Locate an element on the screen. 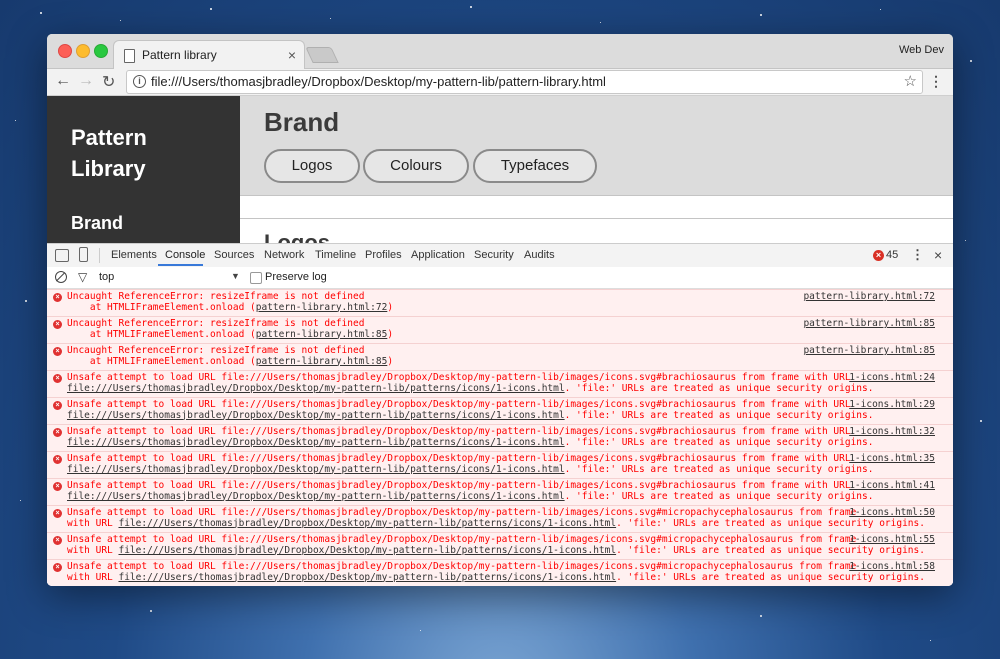 Image resolution: width=1000 pixels, height=659 pixels. error-count: 45 is located at coordinates (892, 255).